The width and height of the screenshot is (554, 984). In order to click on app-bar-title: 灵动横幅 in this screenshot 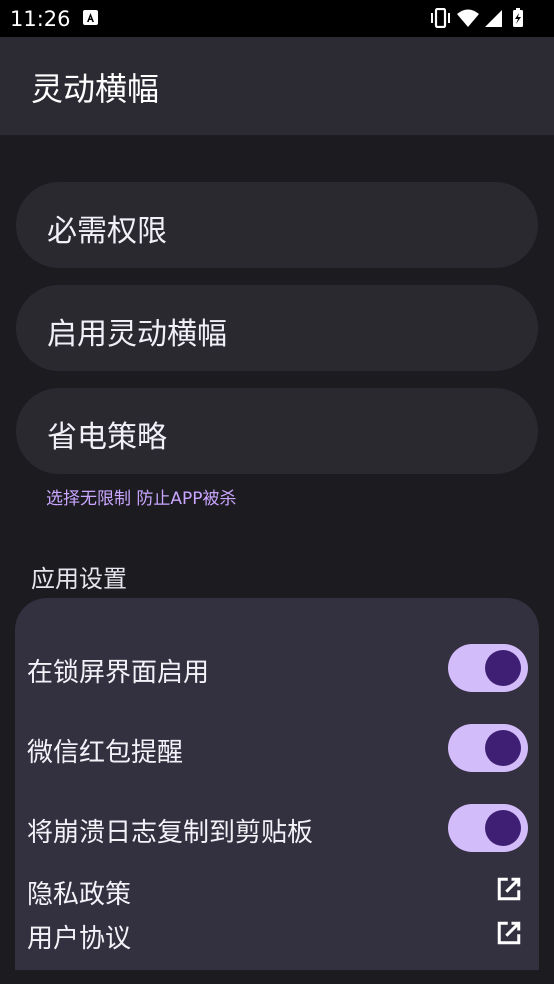, I will do `click(95, 89)`.